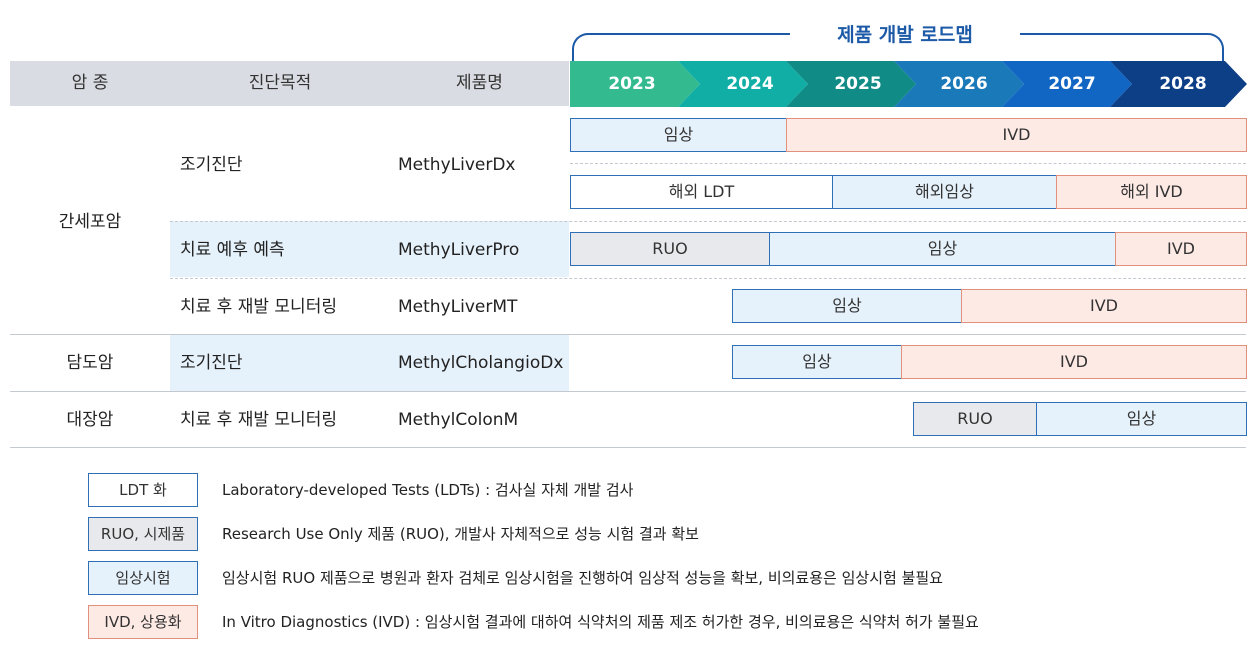 This screenshot has height=667, width=1256. What do you see at coordinates (458, 307) in the screenshot?
I see `product-name: MethyLiverMT` at bounding box center [458, 307].